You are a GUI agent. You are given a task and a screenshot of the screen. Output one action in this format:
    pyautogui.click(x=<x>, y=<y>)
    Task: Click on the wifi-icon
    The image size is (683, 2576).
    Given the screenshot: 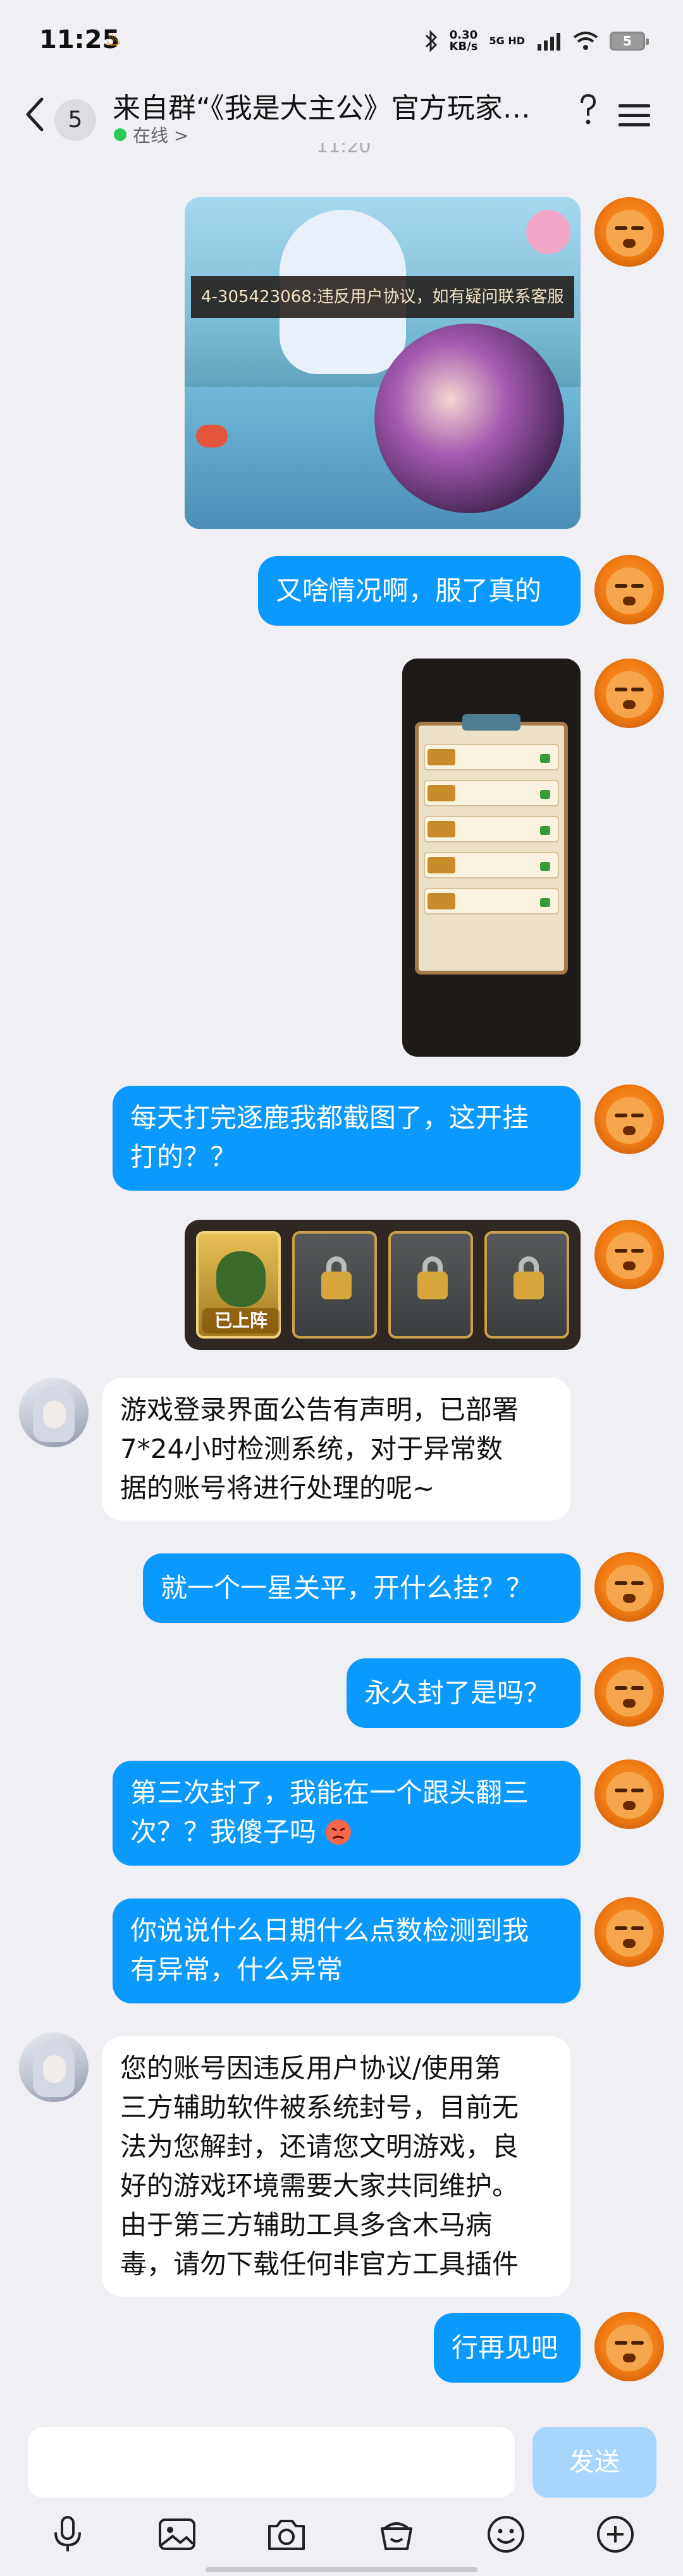 What is the action you would take?
    pyautogui.click(x=585, y=41)
    